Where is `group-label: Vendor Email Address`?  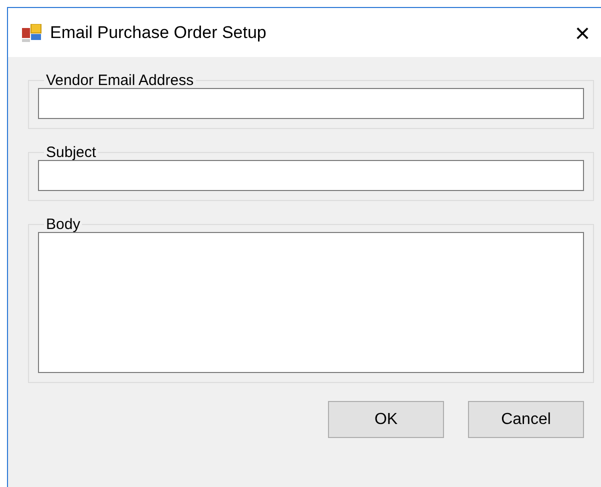 group-label: Vendor Email Address is located at coordinates (120, 80).